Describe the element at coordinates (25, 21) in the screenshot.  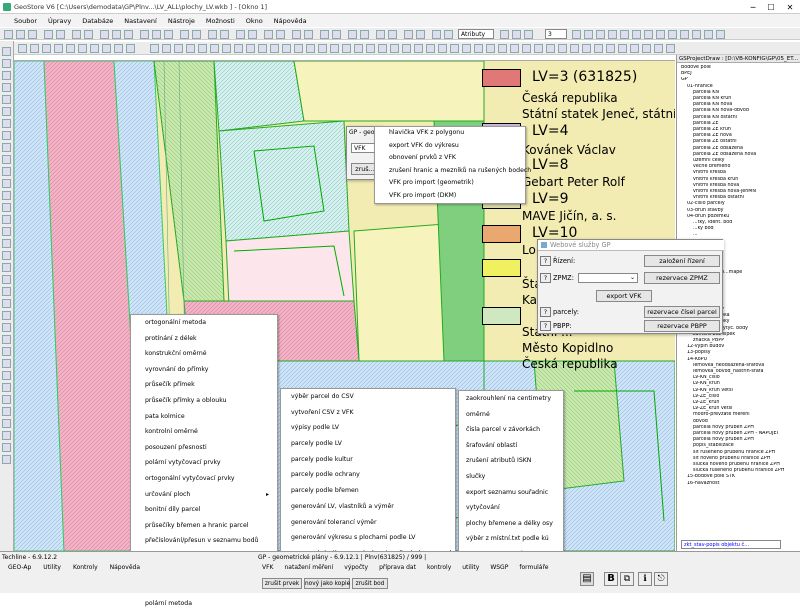
I see `menu-soubor: Soubor` at that location.